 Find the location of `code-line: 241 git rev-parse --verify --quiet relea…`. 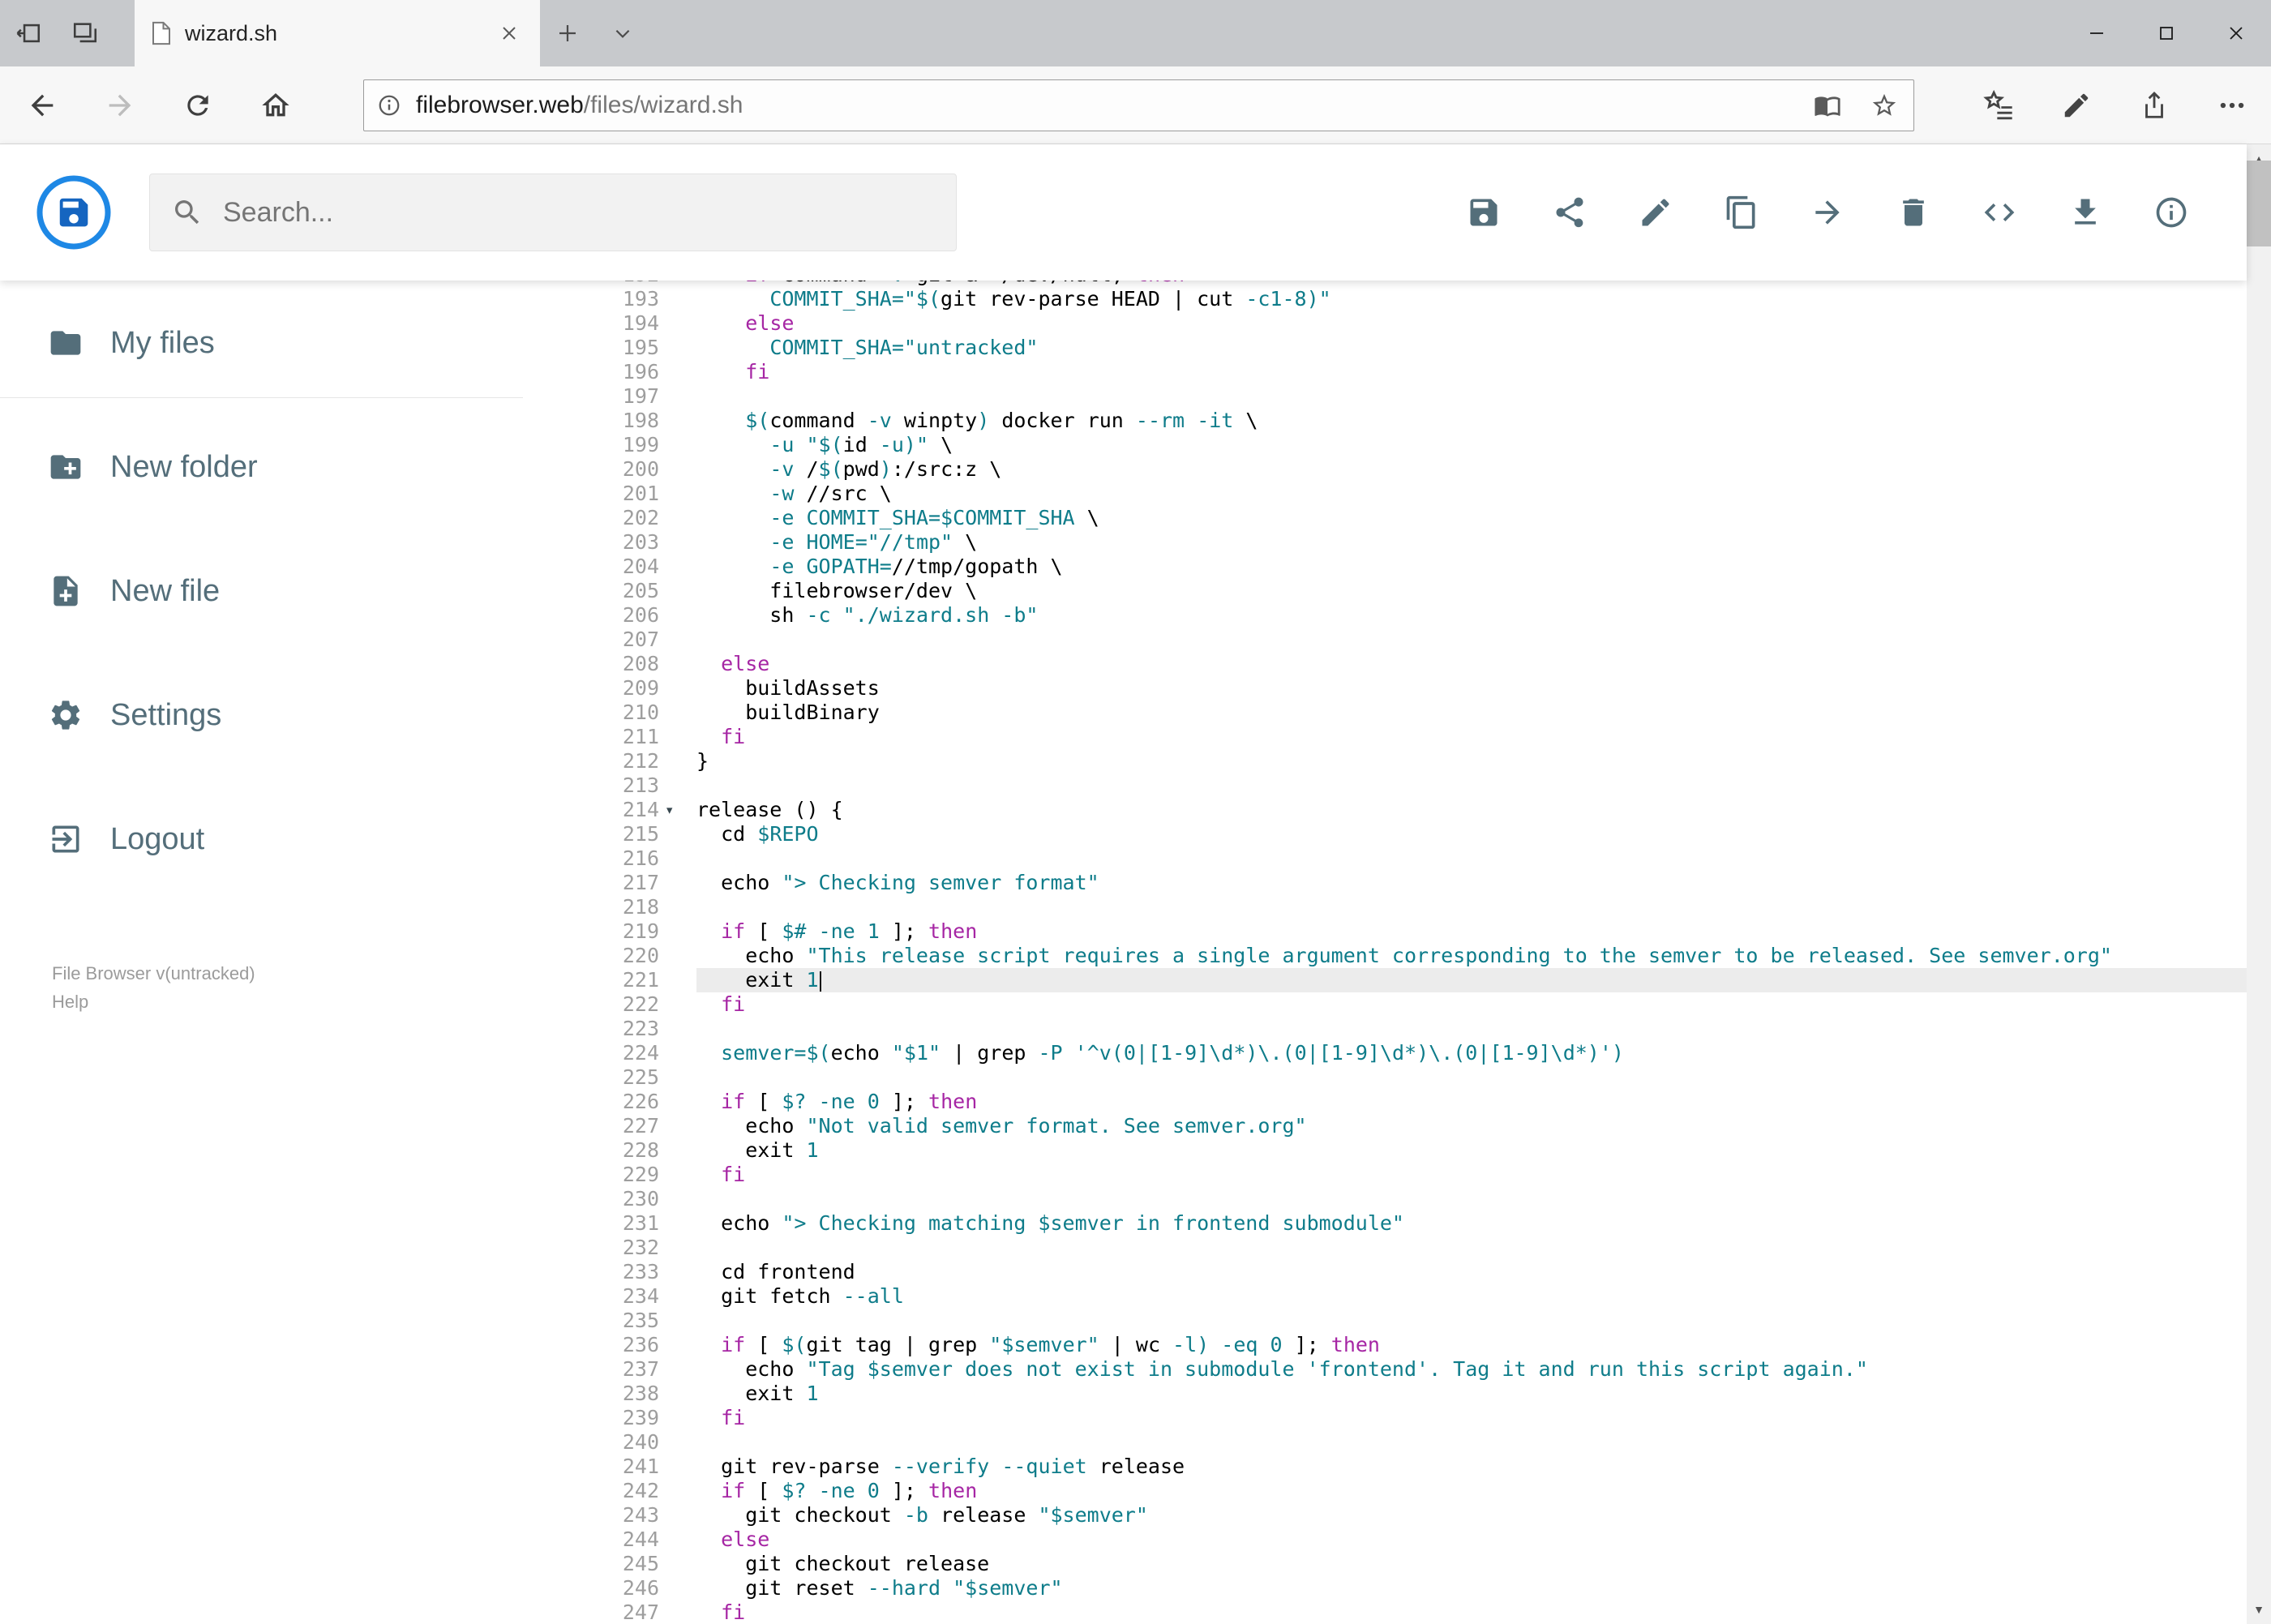

code-line: 241 git rev-parse --verify --quiet relea… is located at coordinates (1385, 1467).